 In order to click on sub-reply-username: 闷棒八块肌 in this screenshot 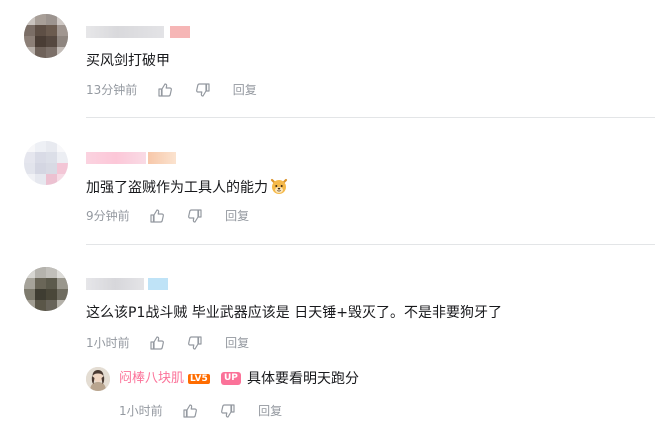, I will do `click(151, 379)`.